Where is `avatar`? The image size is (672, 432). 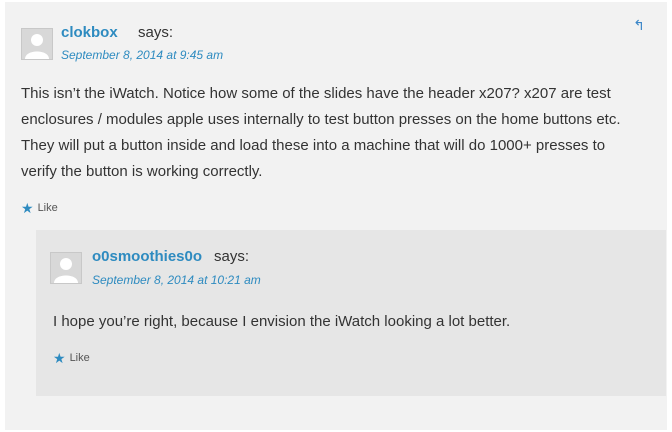 avatar is located at coordinates (37, 44).